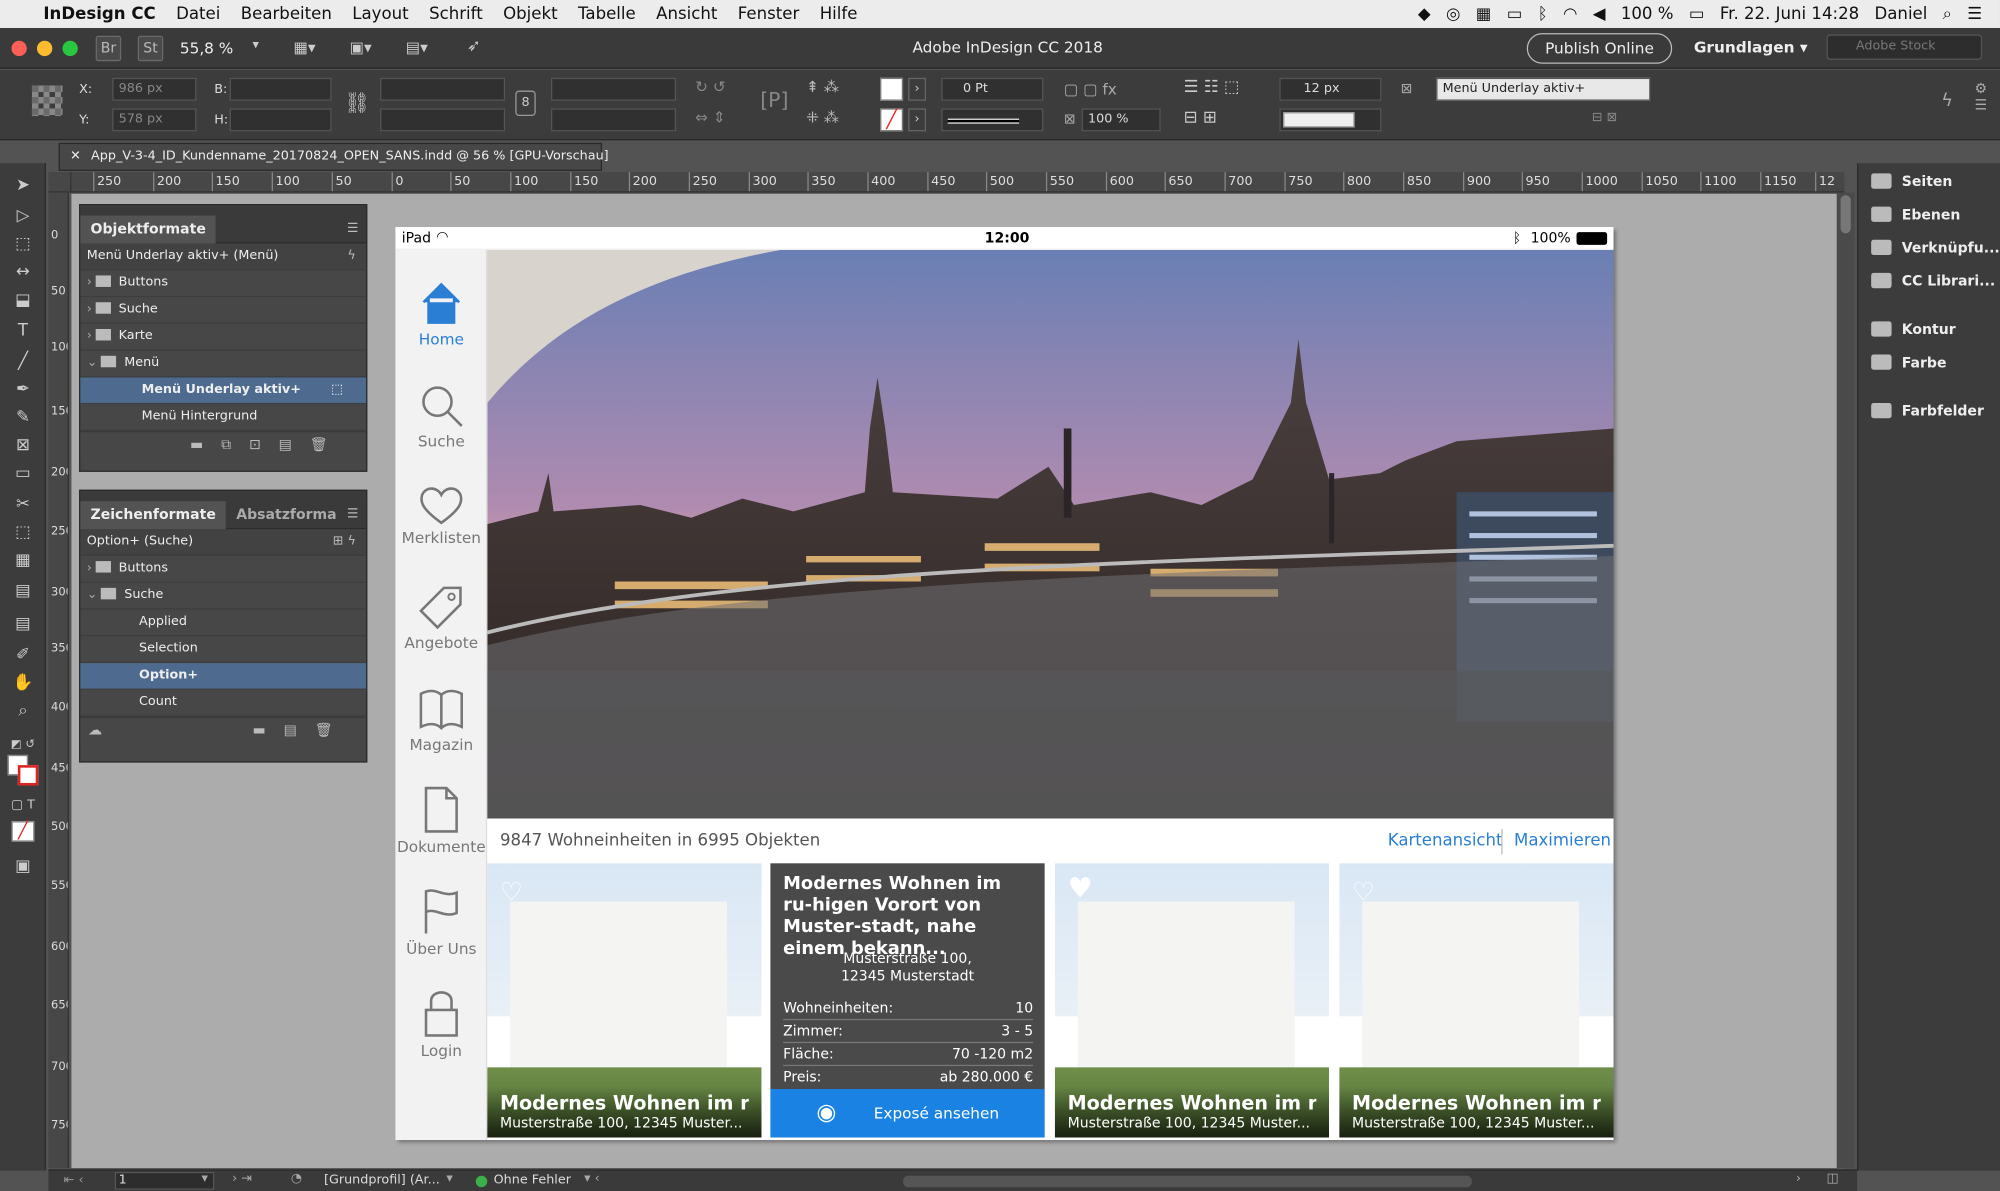 Image resolution: width=2000 pixels, height=1191 pixels. I want to click on tab-objektformate: Objektformate, so click(148, 228).